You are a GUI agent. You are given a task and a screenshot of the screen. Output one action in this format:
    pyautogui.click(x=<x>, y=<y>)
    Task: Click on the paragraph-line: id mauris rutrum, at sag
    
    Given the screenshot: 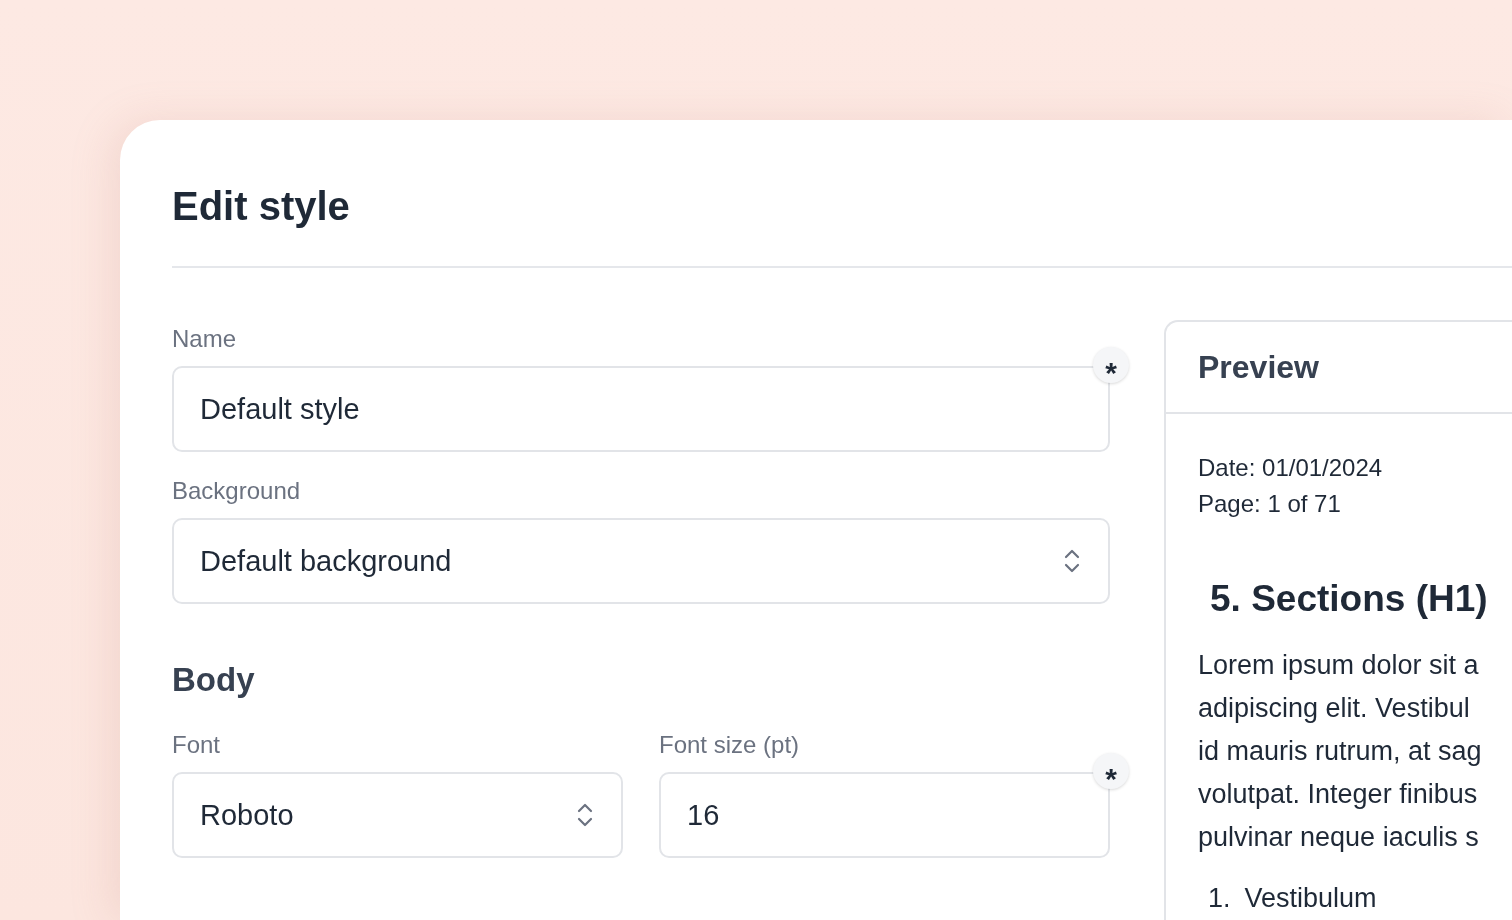 What is the action you would take?
    pyautogui.click(x=1340, y=751)
    